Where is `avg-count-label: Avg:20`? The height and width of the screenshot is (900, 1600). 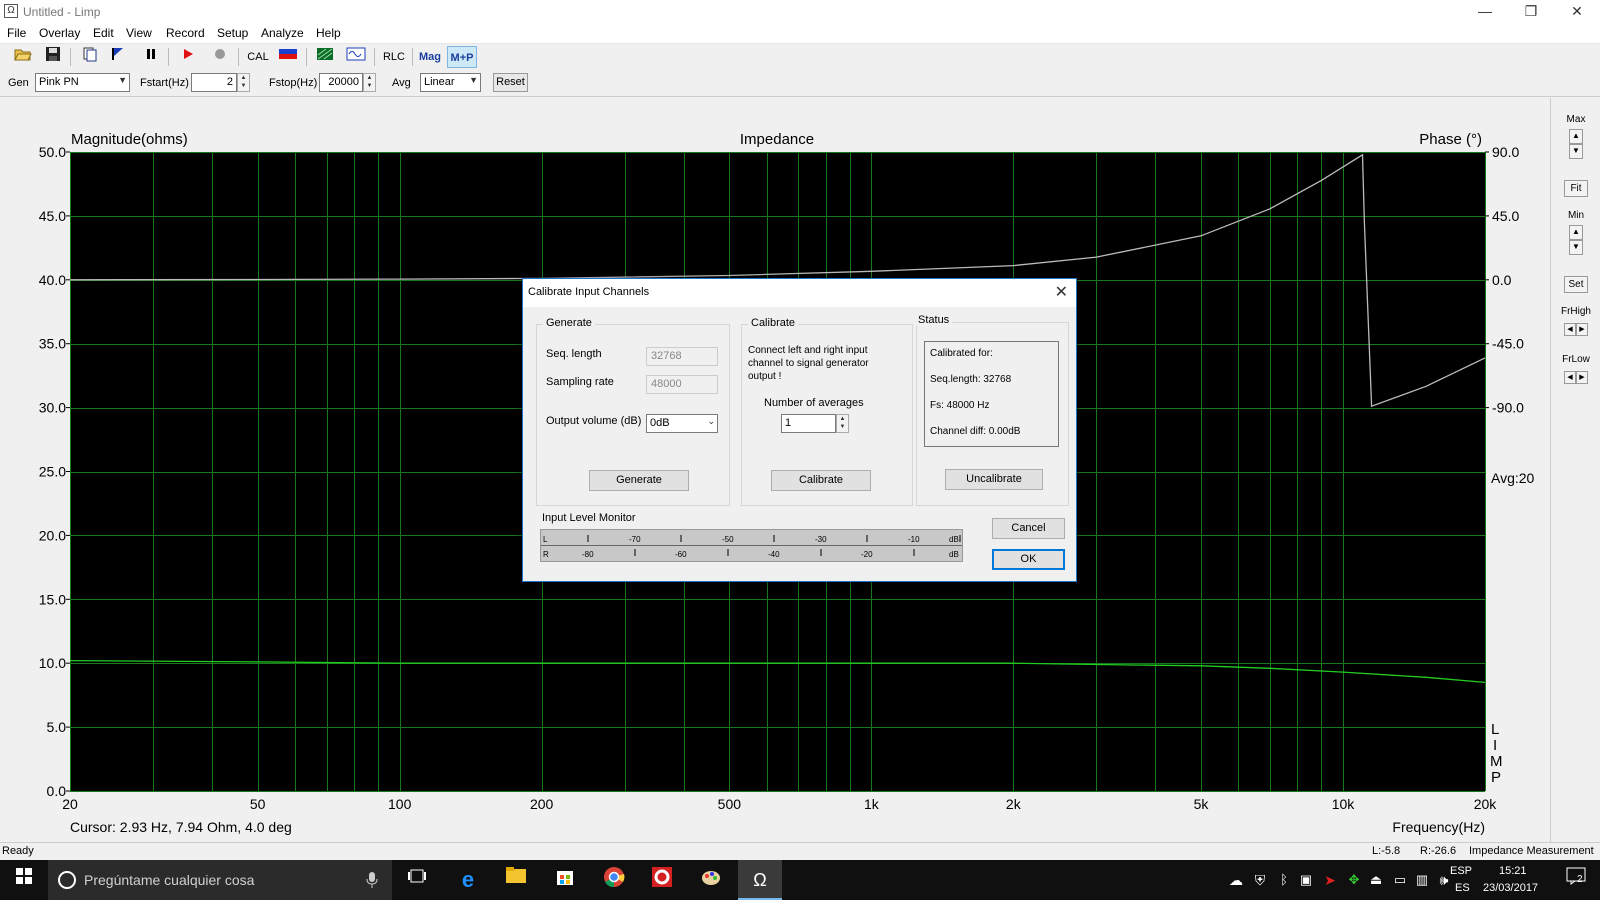 avg-count-label: Avg:20 is located at coordinates (1513, 478).